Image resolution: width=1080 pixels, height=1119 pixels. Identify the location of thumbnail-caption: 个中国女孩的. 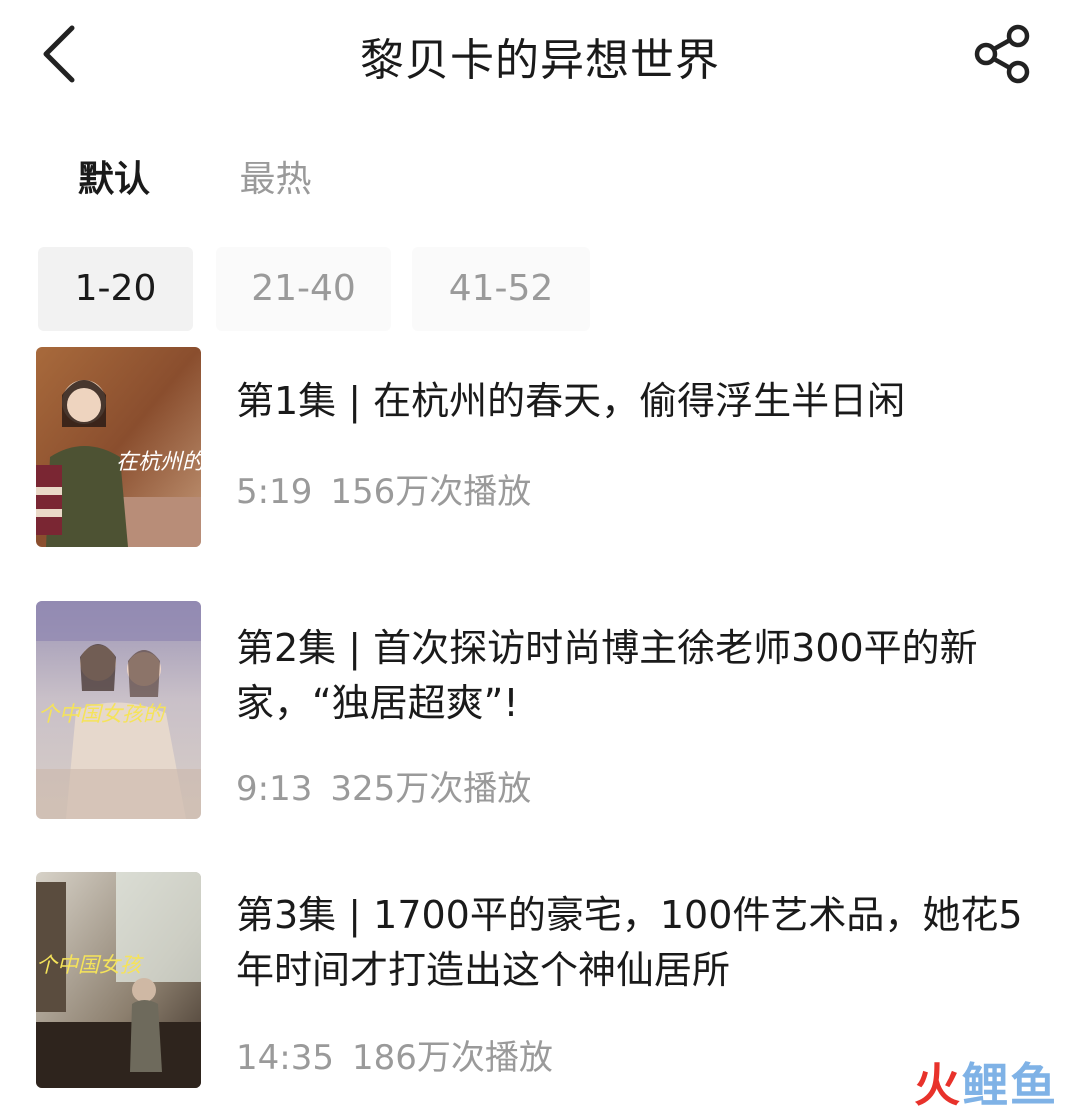
(102, 714).